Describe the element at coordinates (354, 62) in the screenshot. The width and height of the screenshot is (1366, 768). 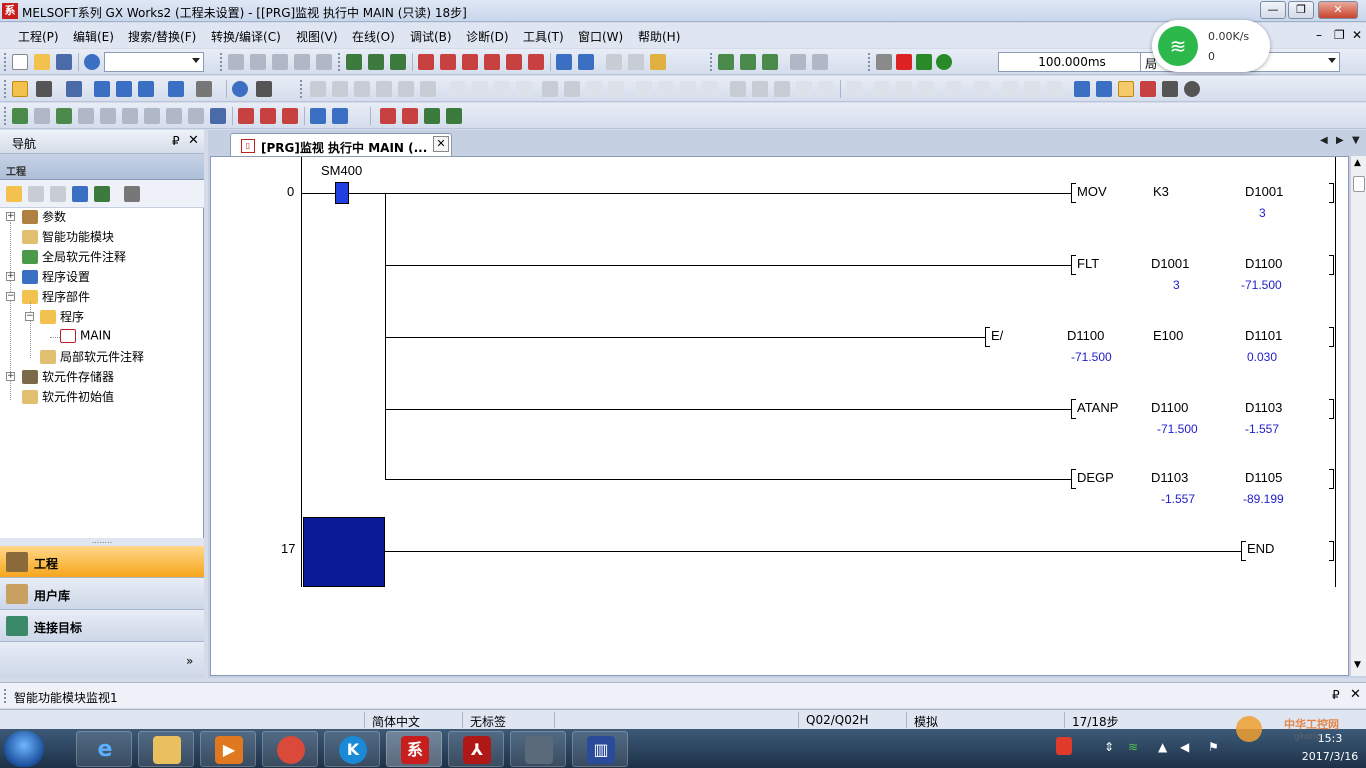
I see `compile-icon` at that location.